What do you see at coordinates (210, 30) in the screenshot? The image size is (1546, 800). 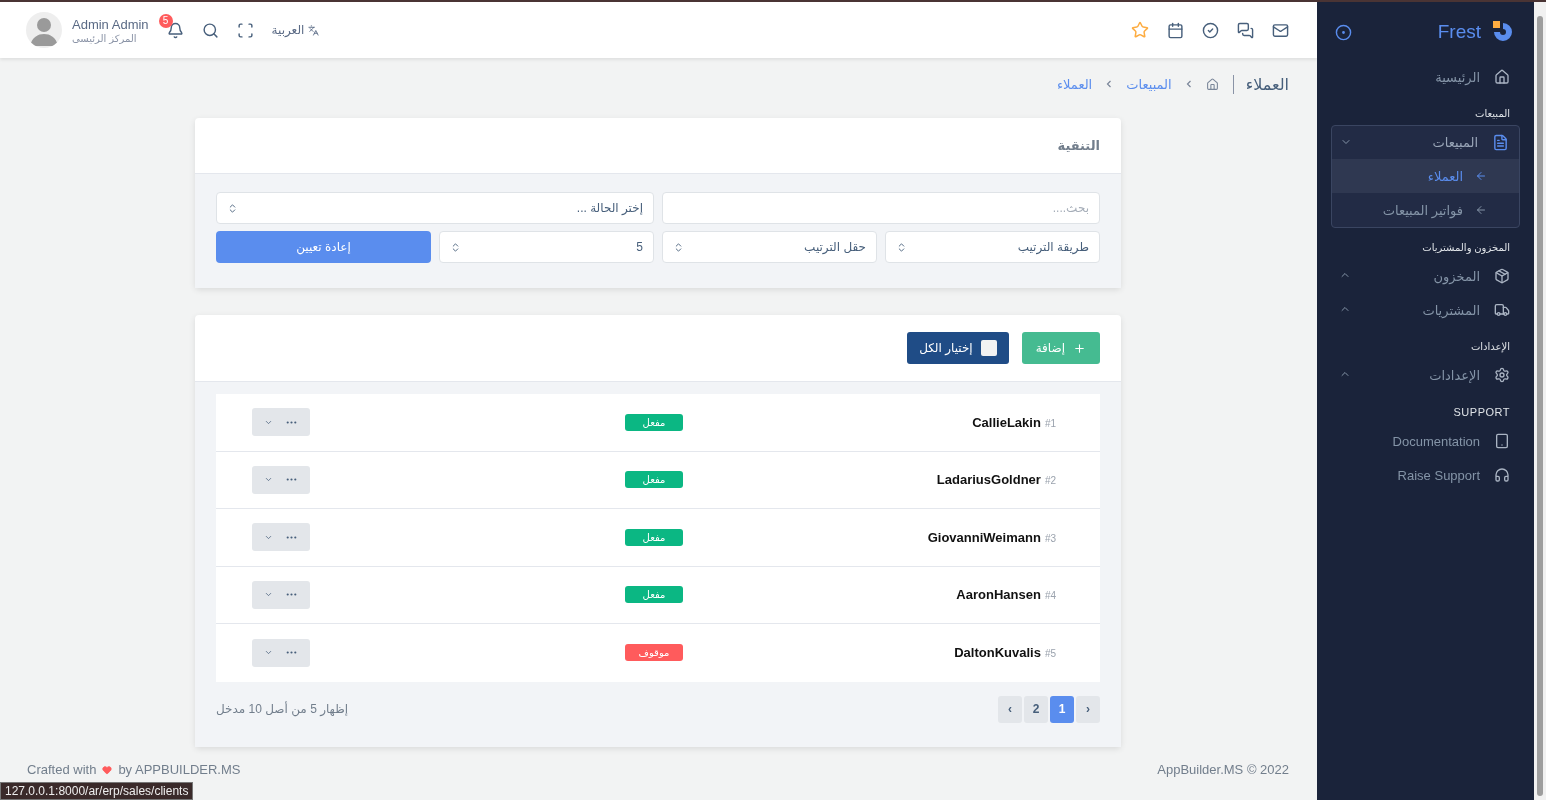 I see `search-icon` at bounding box center [210, 30].